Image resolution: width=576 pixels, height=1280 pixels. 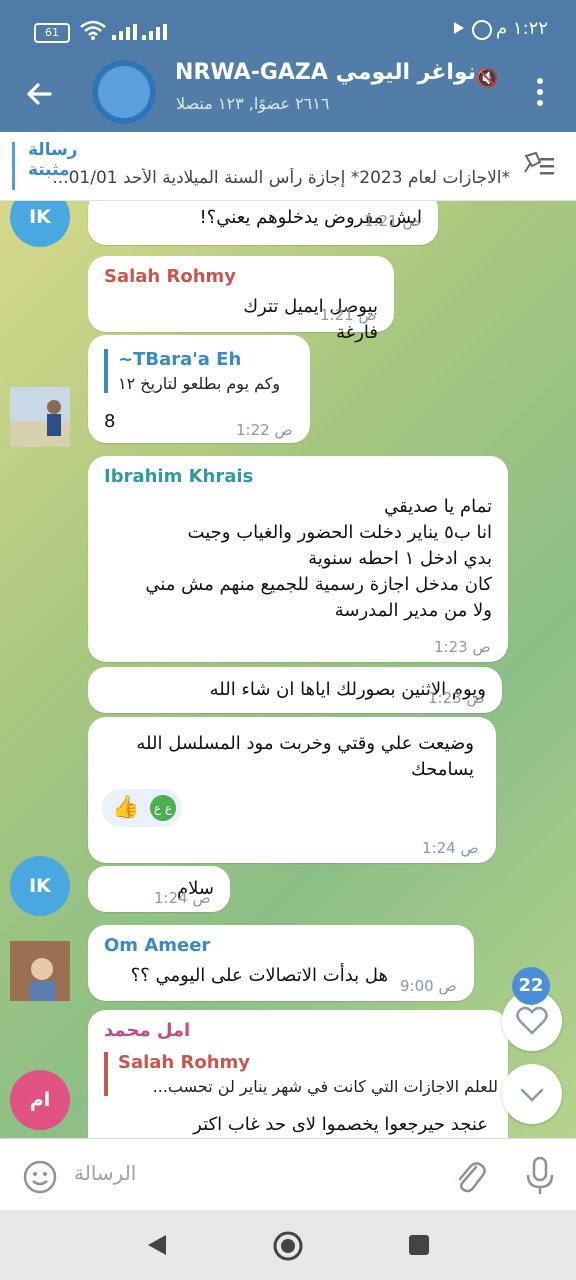 I want to click on reaction-avatar: ع ع, so click(x=163, y=808).